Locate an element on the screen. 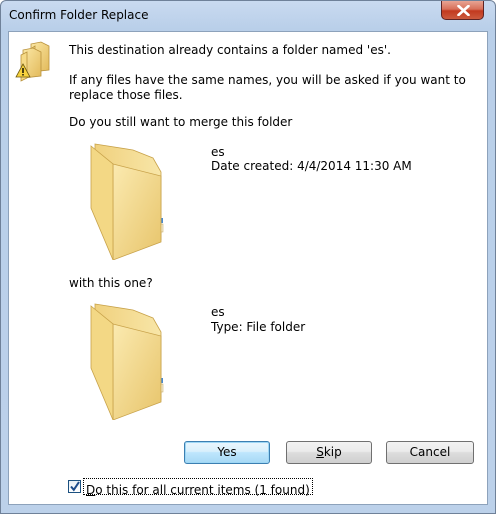  checkmark-icon is located at coordinates (75, 486).